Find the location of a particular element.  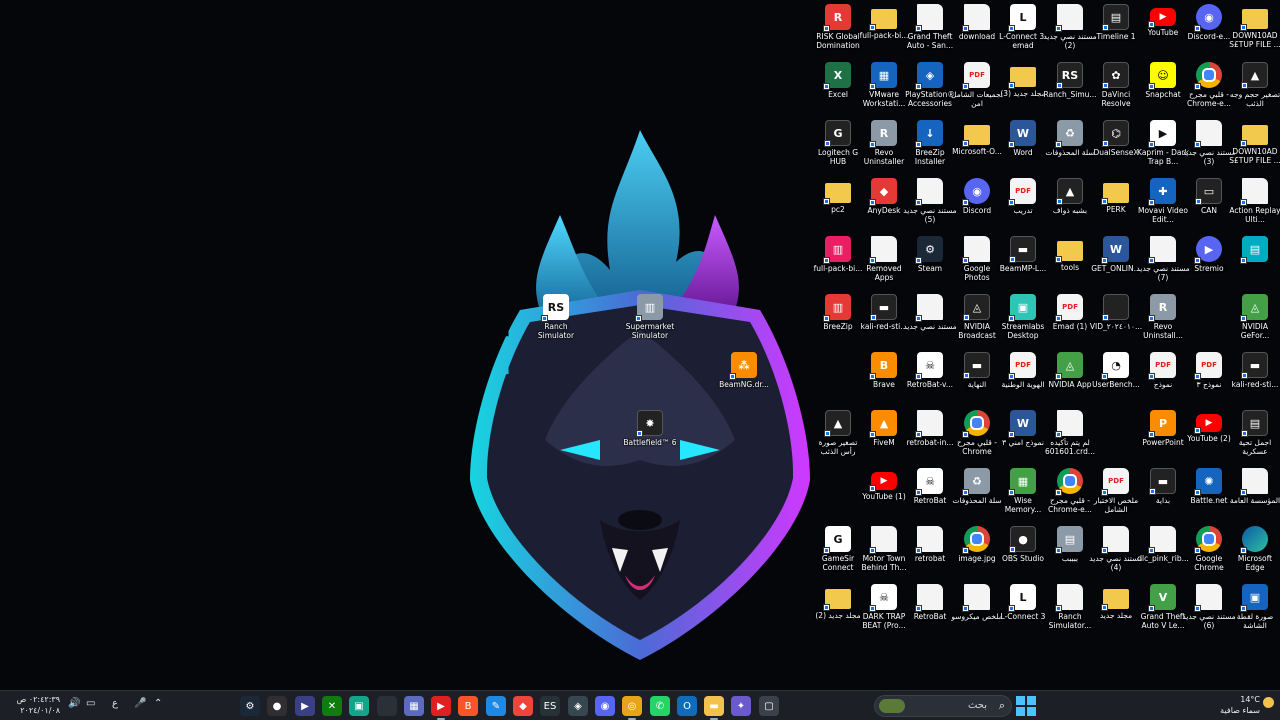

desktop-icon-anydesk: ◆ AnyDesk is located at coordinates (884, 196).